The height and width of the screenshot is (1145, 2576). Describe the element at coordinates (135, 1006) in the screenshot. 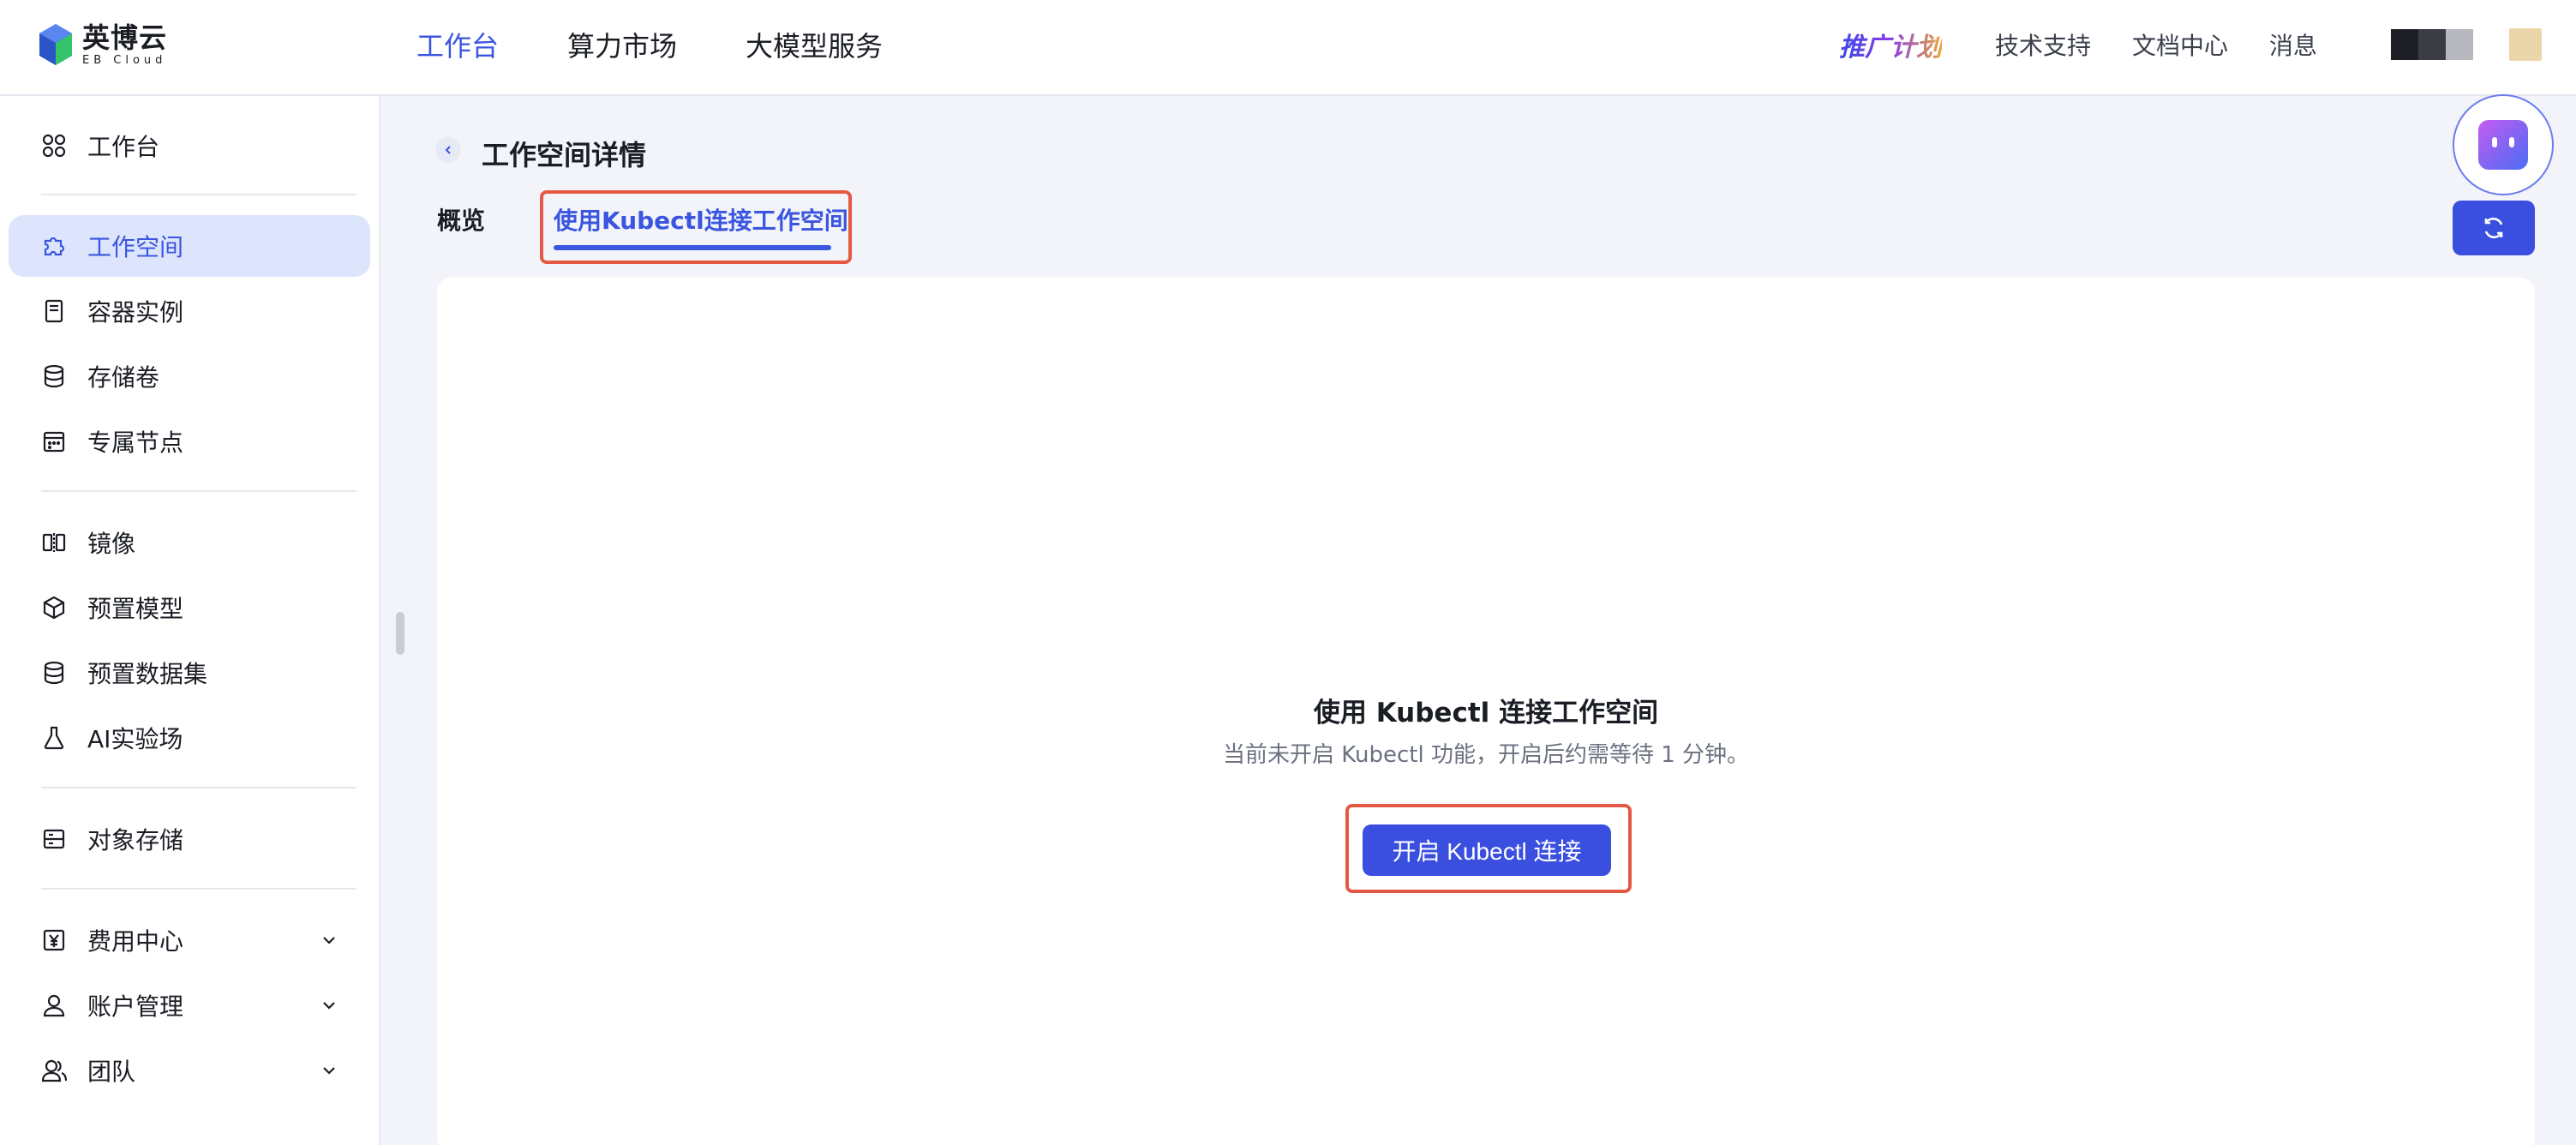

I see `sidebar-item-label: 账户管理` at that location.